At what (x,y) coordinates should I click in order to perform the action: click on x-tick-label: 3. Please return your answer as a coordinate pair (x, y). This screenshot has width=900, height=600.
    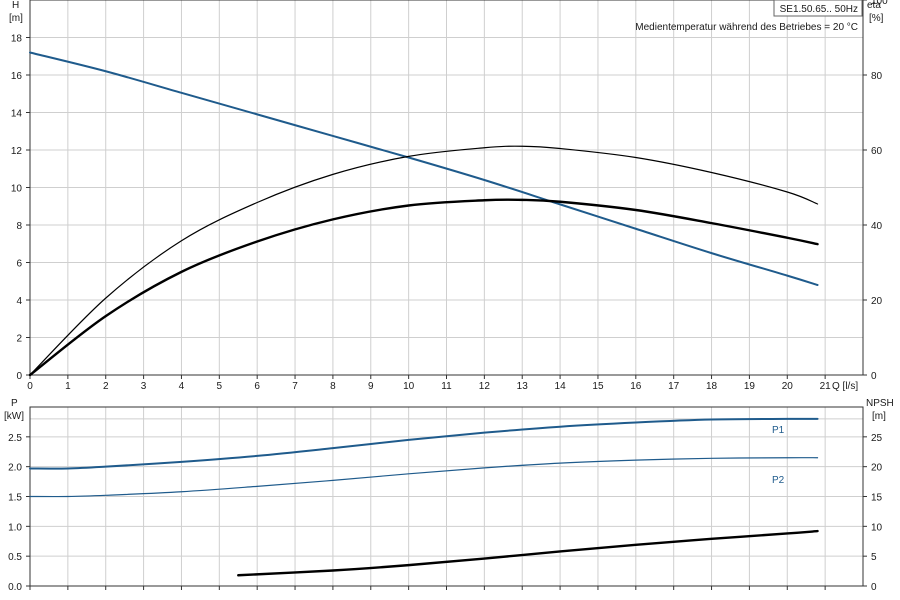
    Looking at the image, I should click on (144, 386).